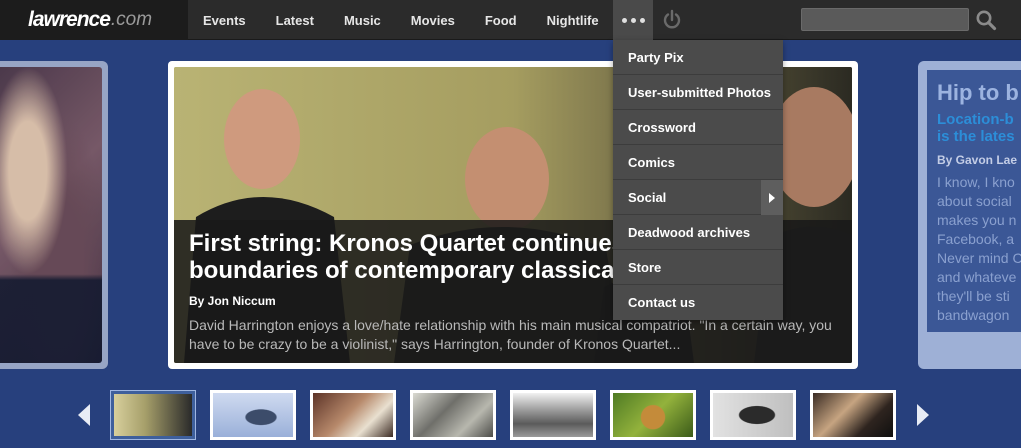  I want to click on next-story-subtitle-line: is the lates, so click(976, 136).